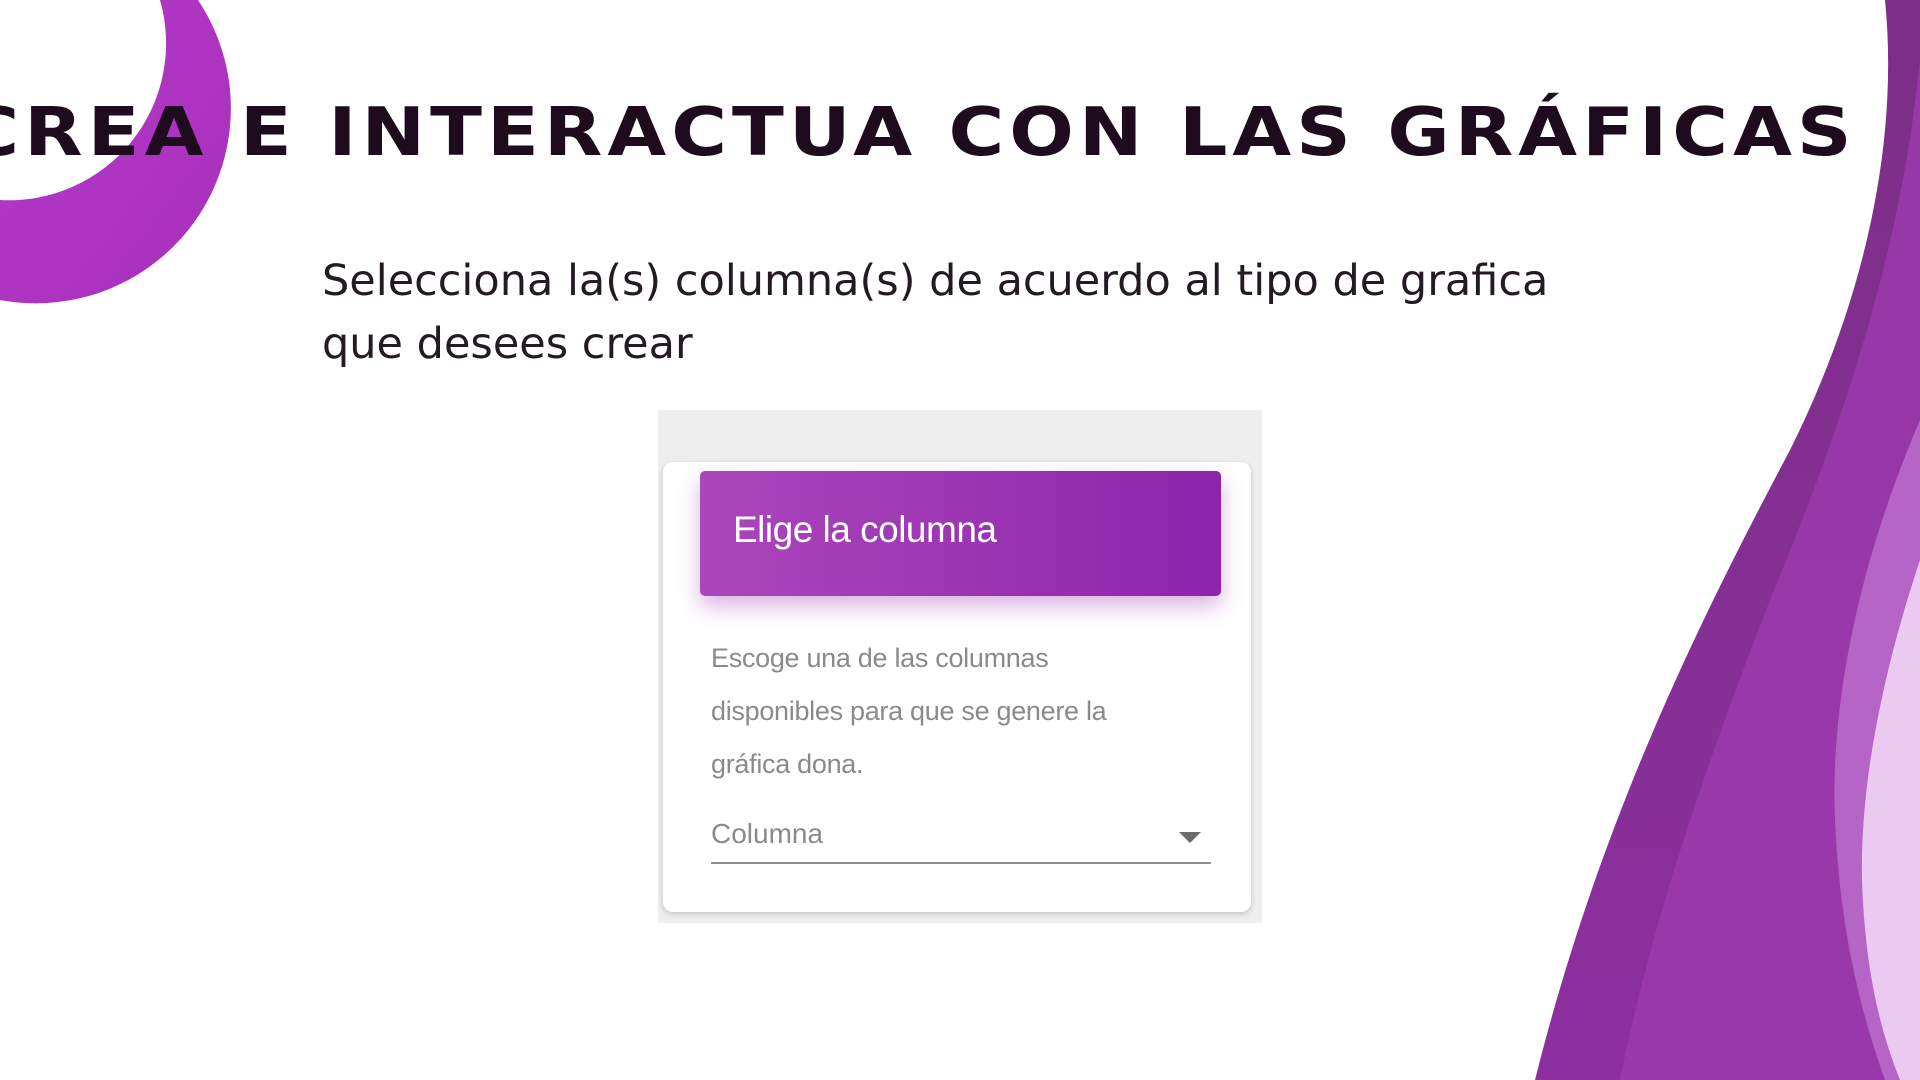 Image resolution: width=1920 pixels, height=1080 pixels. Describe the element at coordinates (928, 131) in the screenshot. I see `slide-title: Crea e interactua con las gráficas` at that location.